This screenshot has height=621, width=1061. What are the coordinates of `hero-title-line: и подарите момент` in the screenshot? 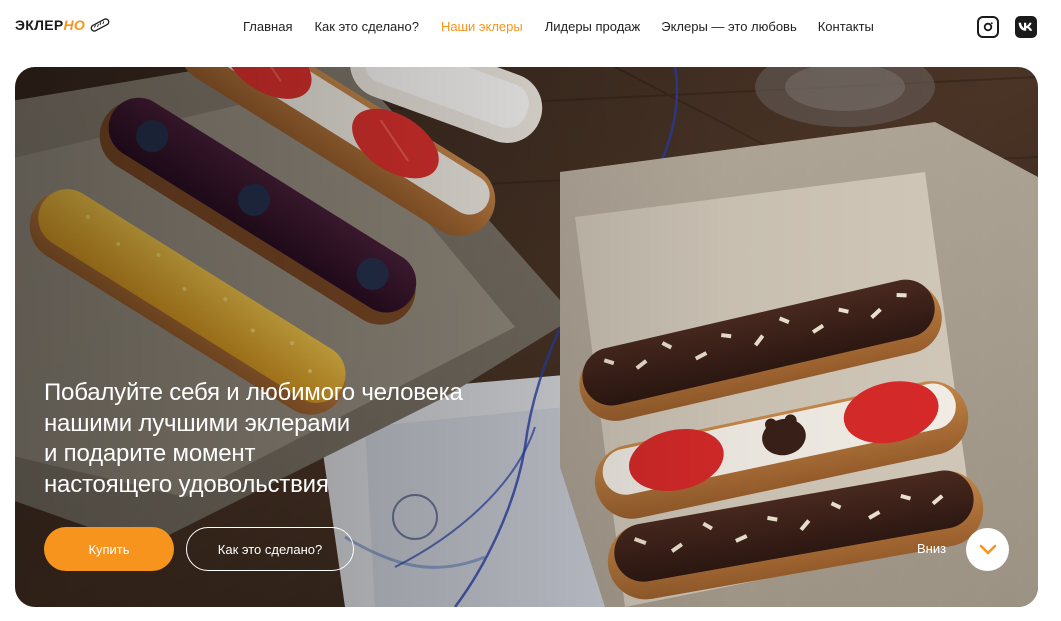 It's located at (150, 453).